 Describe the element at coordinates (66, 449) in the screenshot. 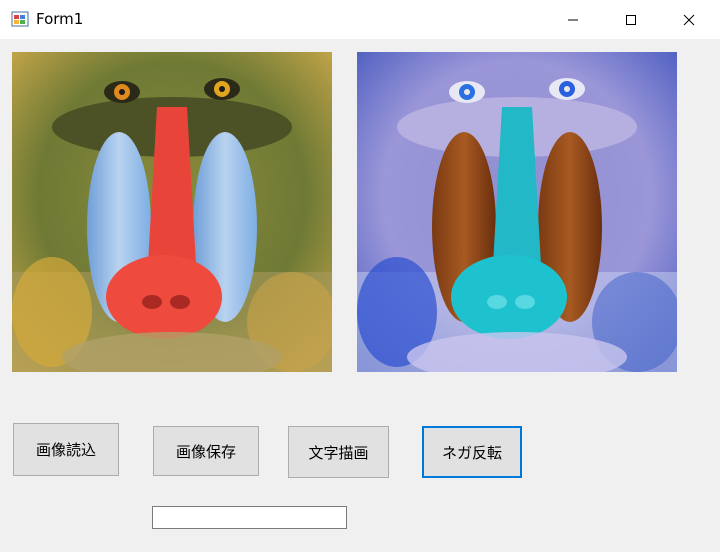

I see `load-image-button: 画像読込` at that location.